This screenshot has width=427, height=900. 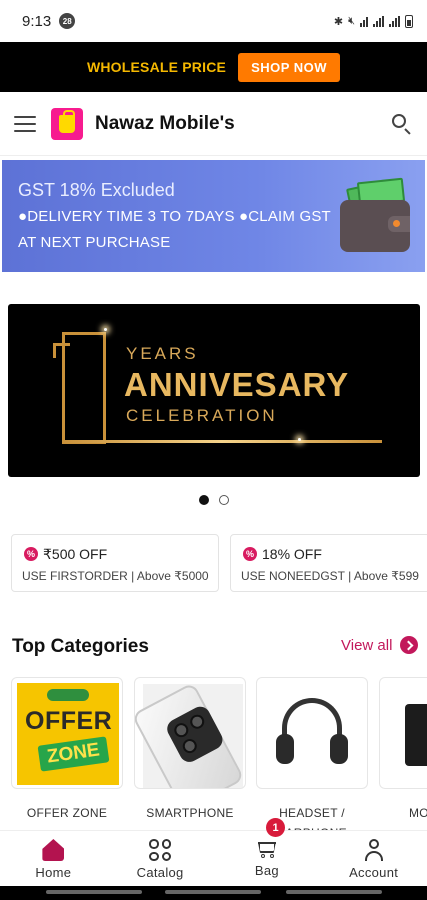 I want to click on anniversary-years: YEARS, so click(x=162, y=353).